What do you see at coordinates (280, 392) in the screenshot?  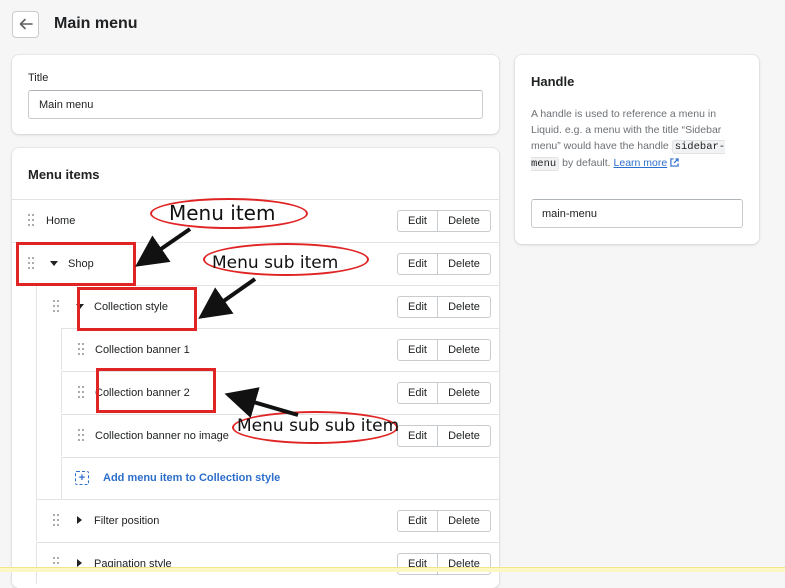 I see `menu-item-collection-banner-2: Collection banner 2 Edit Delete` at bounding box center [280, 392].